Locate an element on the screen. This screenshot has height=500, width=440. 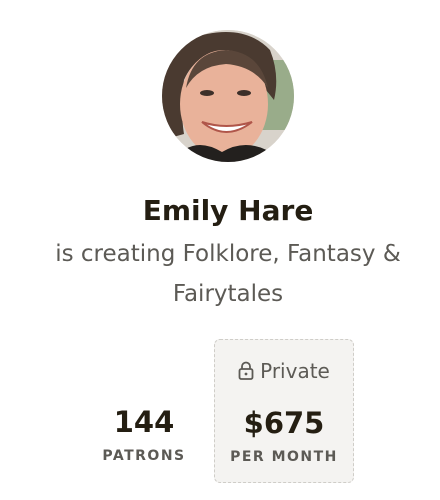
income-stat: $675 PER MONTH is located at coordinates (284, 436).